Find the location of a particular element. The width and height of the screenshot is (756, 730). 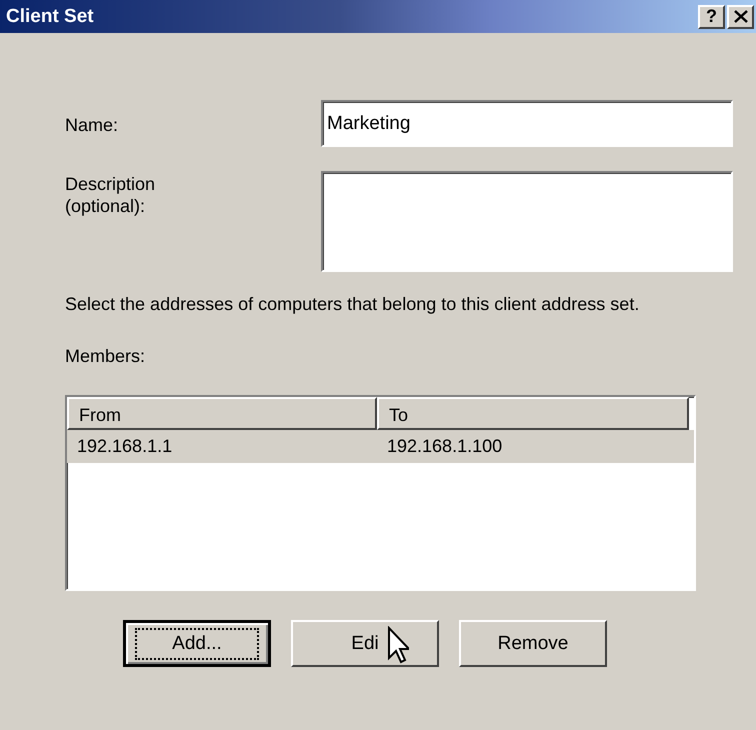

list-cell-text: 192.168.1.100 is located at coordinates (445, 446).